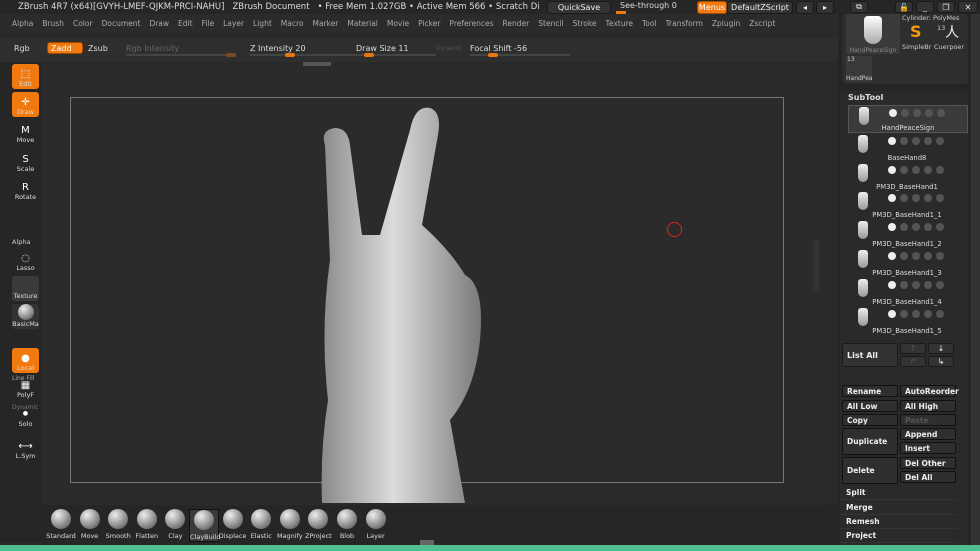  I want to click on menu-picker: Picker, so click(429, 23).